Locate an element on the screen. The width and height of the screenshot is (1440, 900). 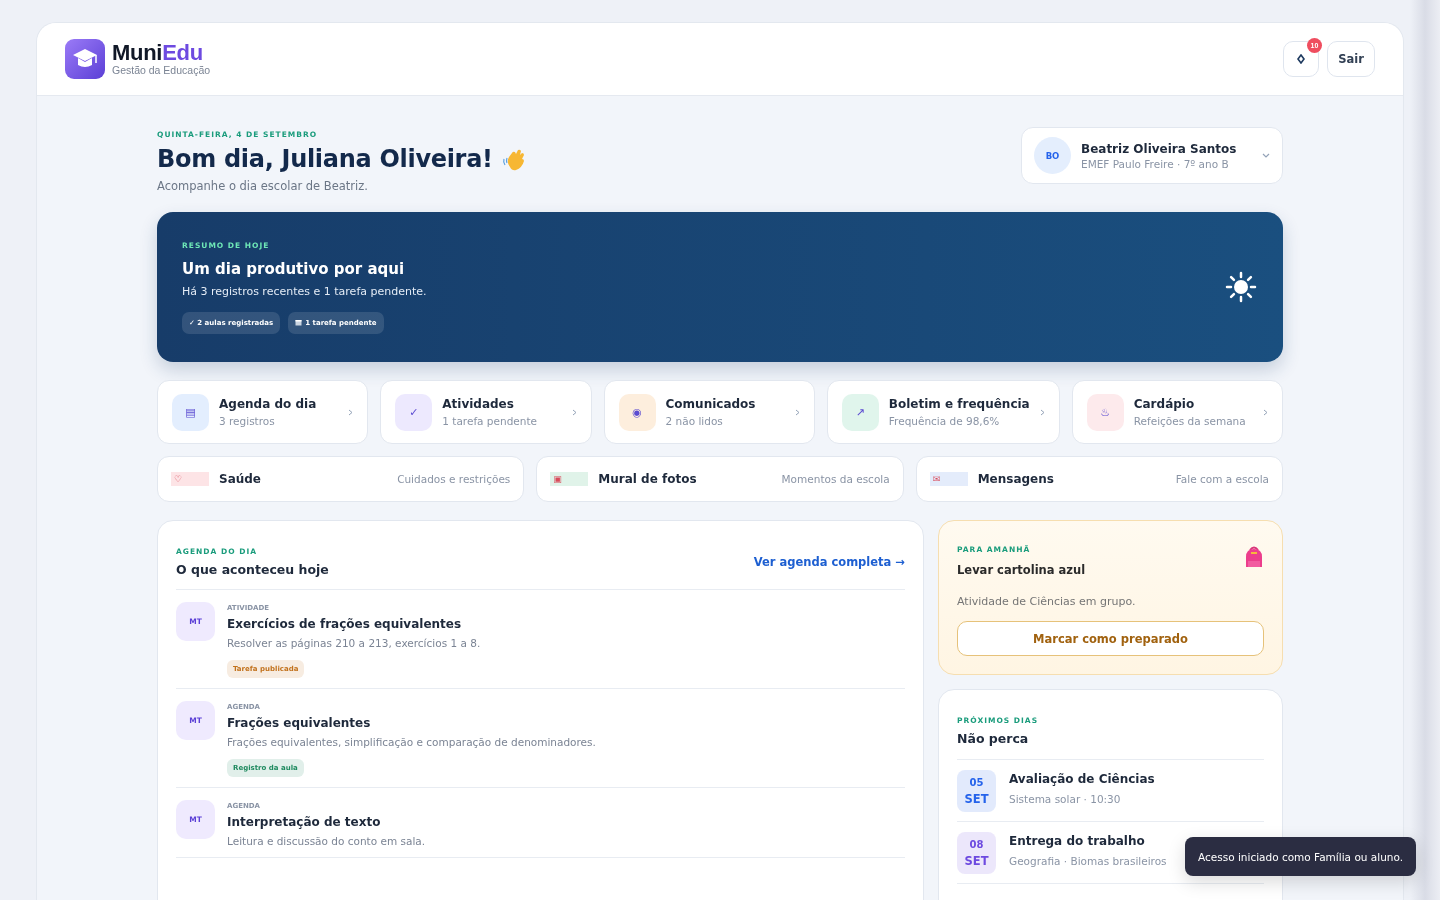
date-day: 05 is located at coordinates (976, 782).